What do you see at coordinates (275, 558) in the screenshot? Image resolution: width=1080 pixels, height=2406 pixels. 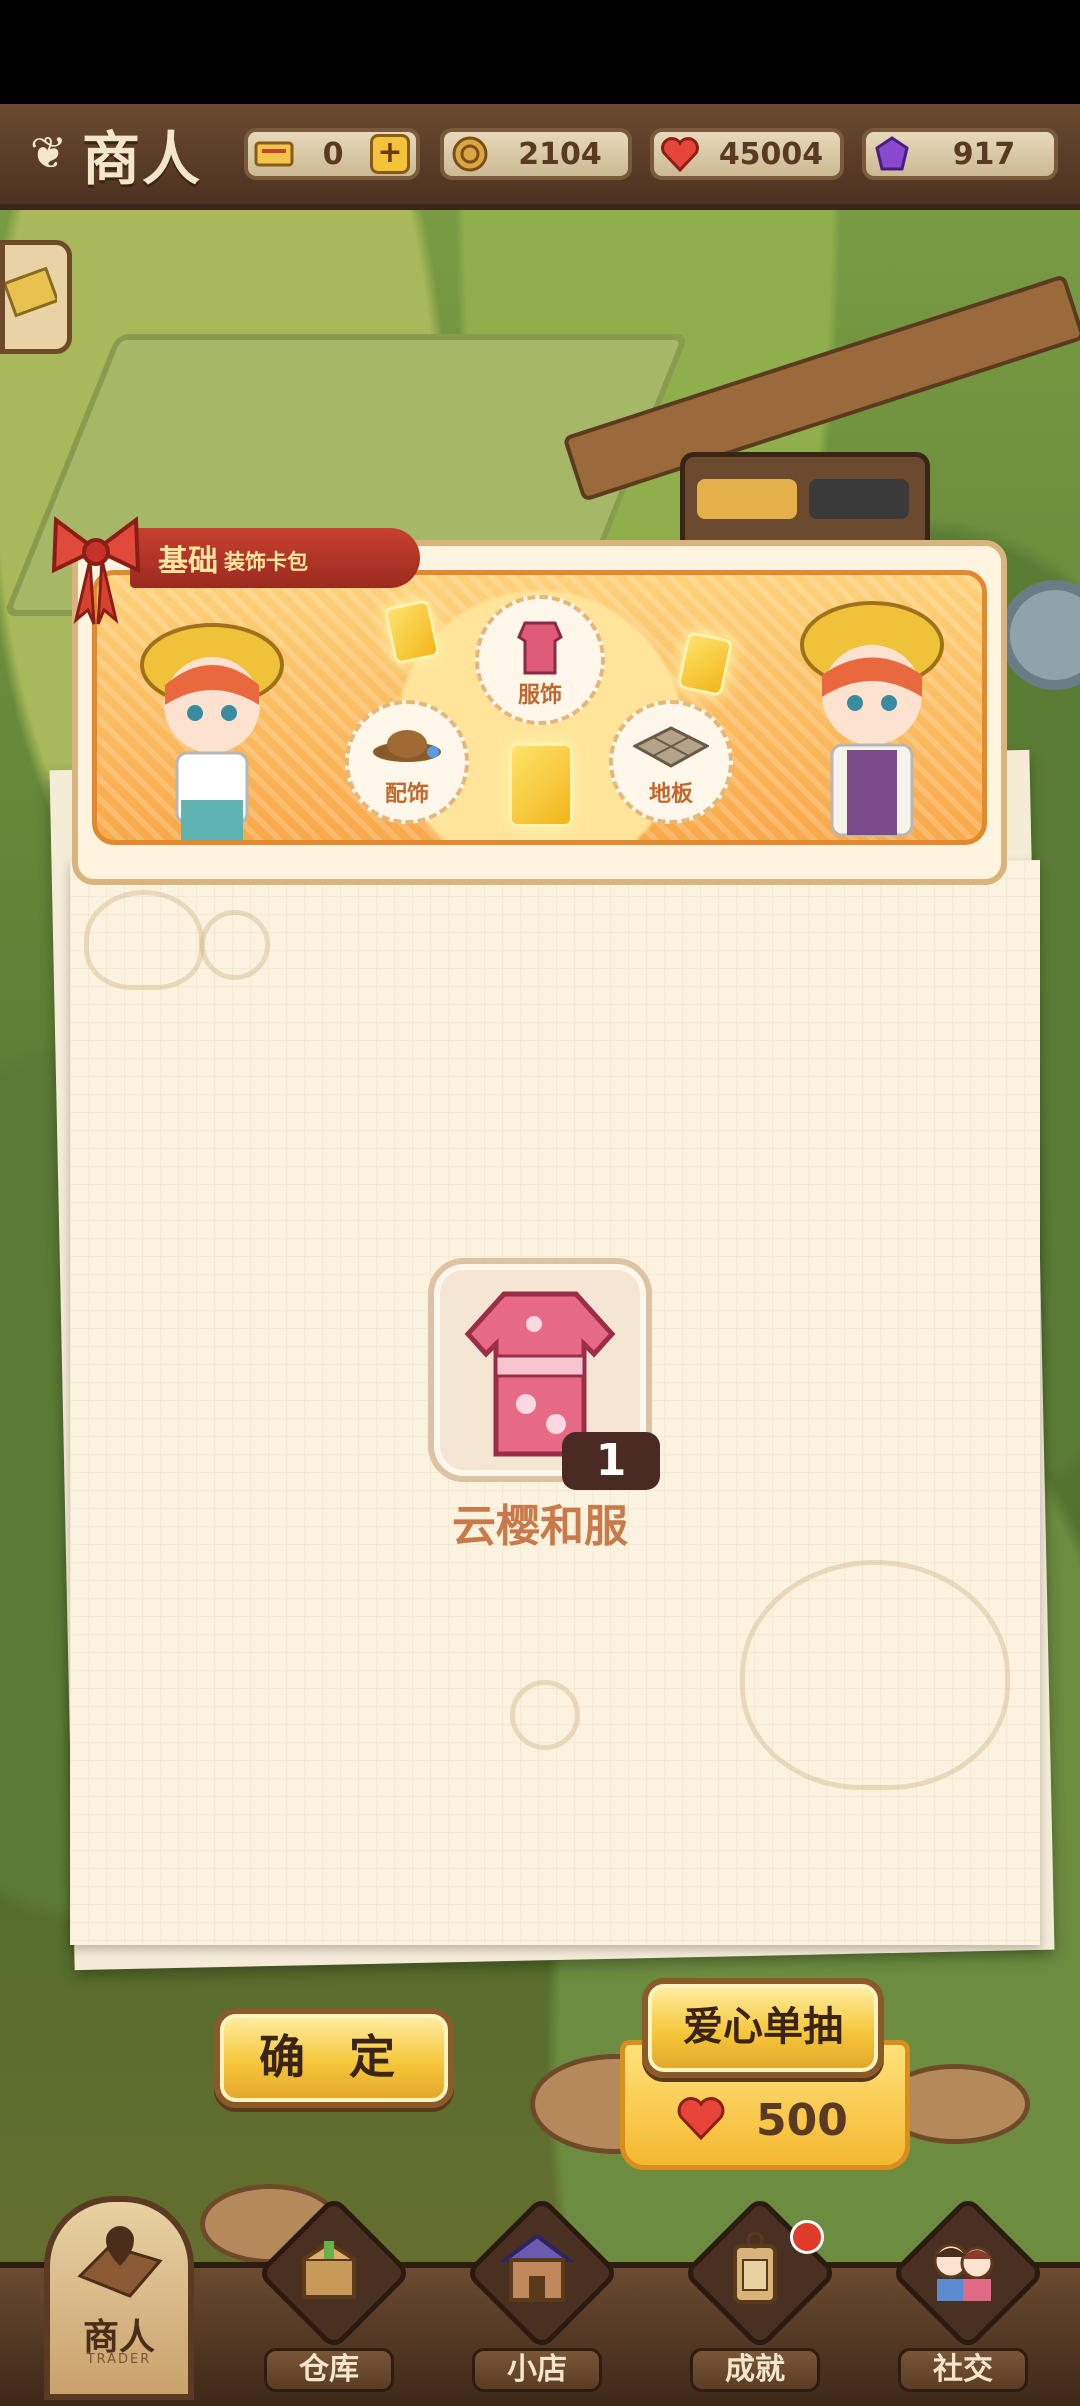 I see `pack-title-ribbon: 基础 装饰卡包` at bounding box center [275, 558].